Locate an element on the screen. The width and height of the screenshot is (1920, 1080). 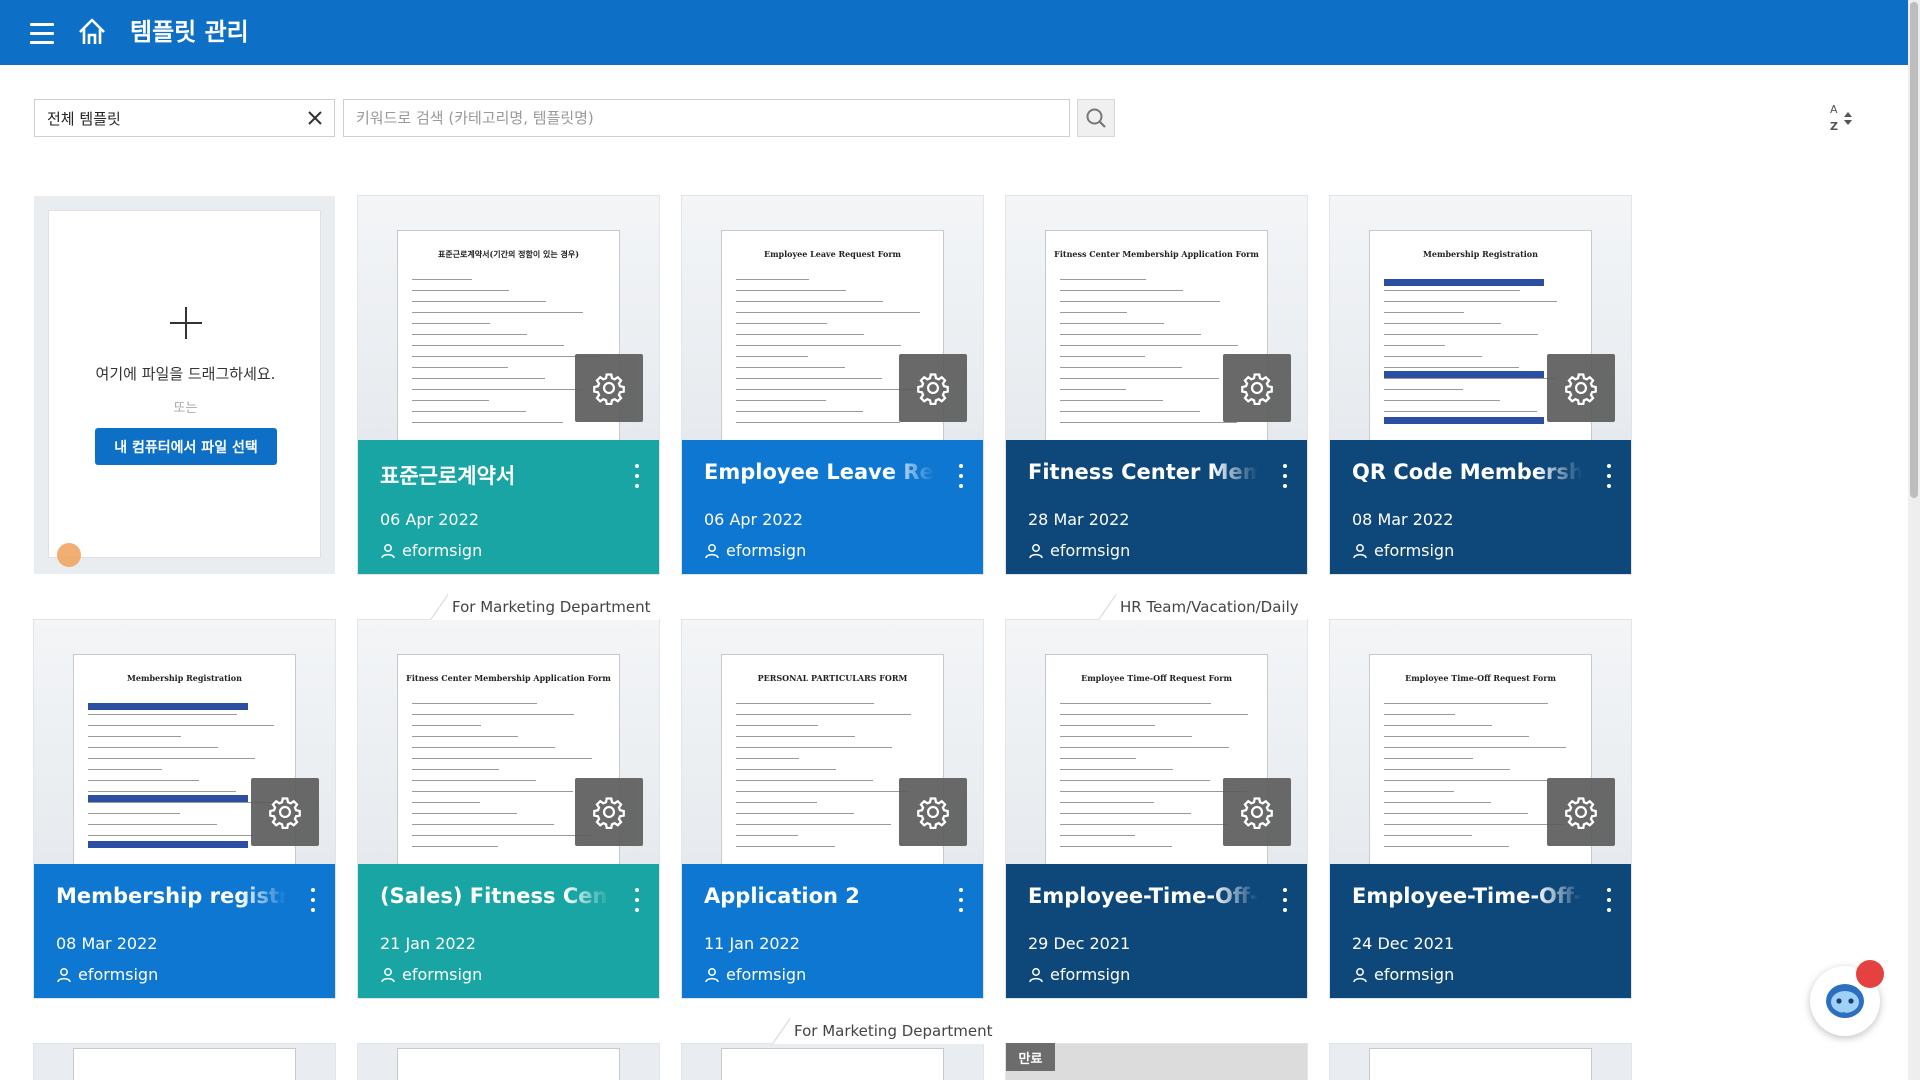
home-icon is located at coordinates (92, 32).